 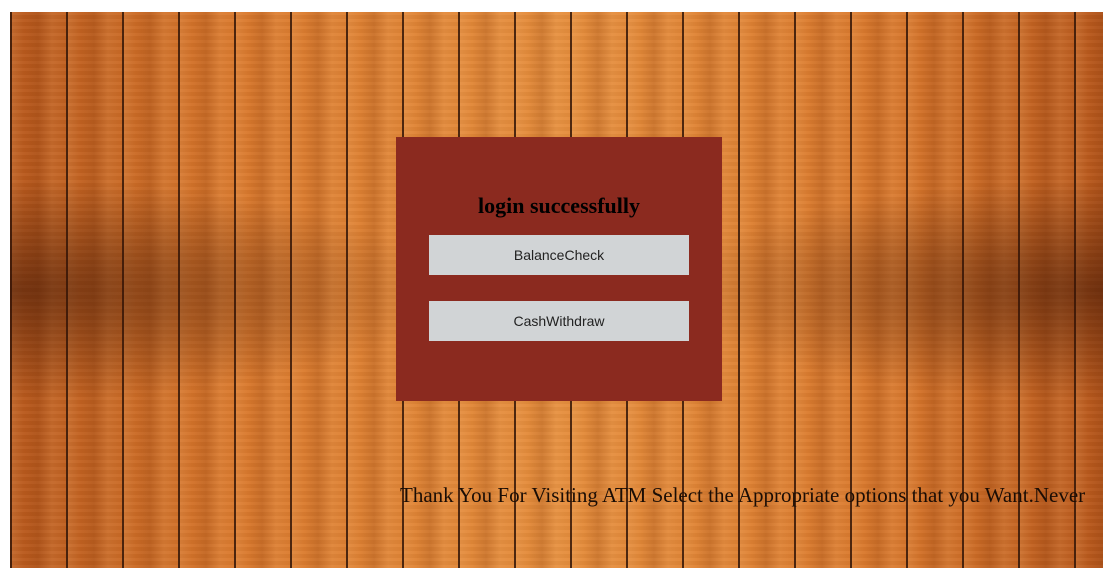 What do you see at coordinates (559, 321) in the screenshot?
I see `cash-withdraw-button: CashWithdraw` at bounding box center [559, 321].